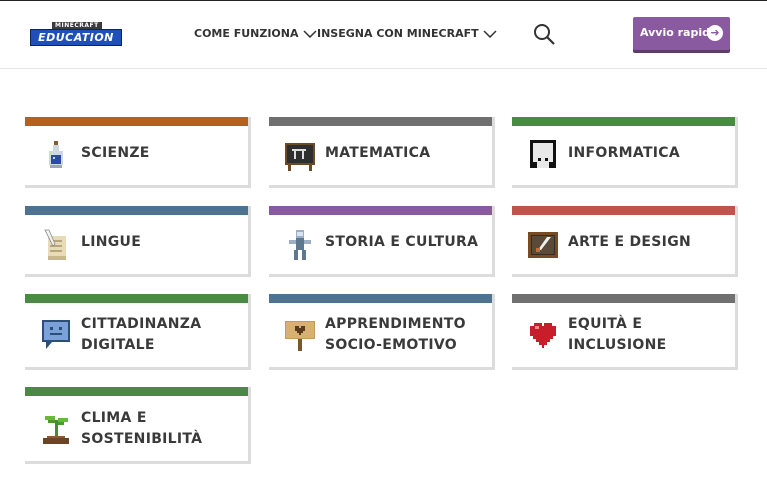 The image size is (767, 486). I want to click on subject-card-arte-e-design: ARTE E DESIGN, so click(625, 241).